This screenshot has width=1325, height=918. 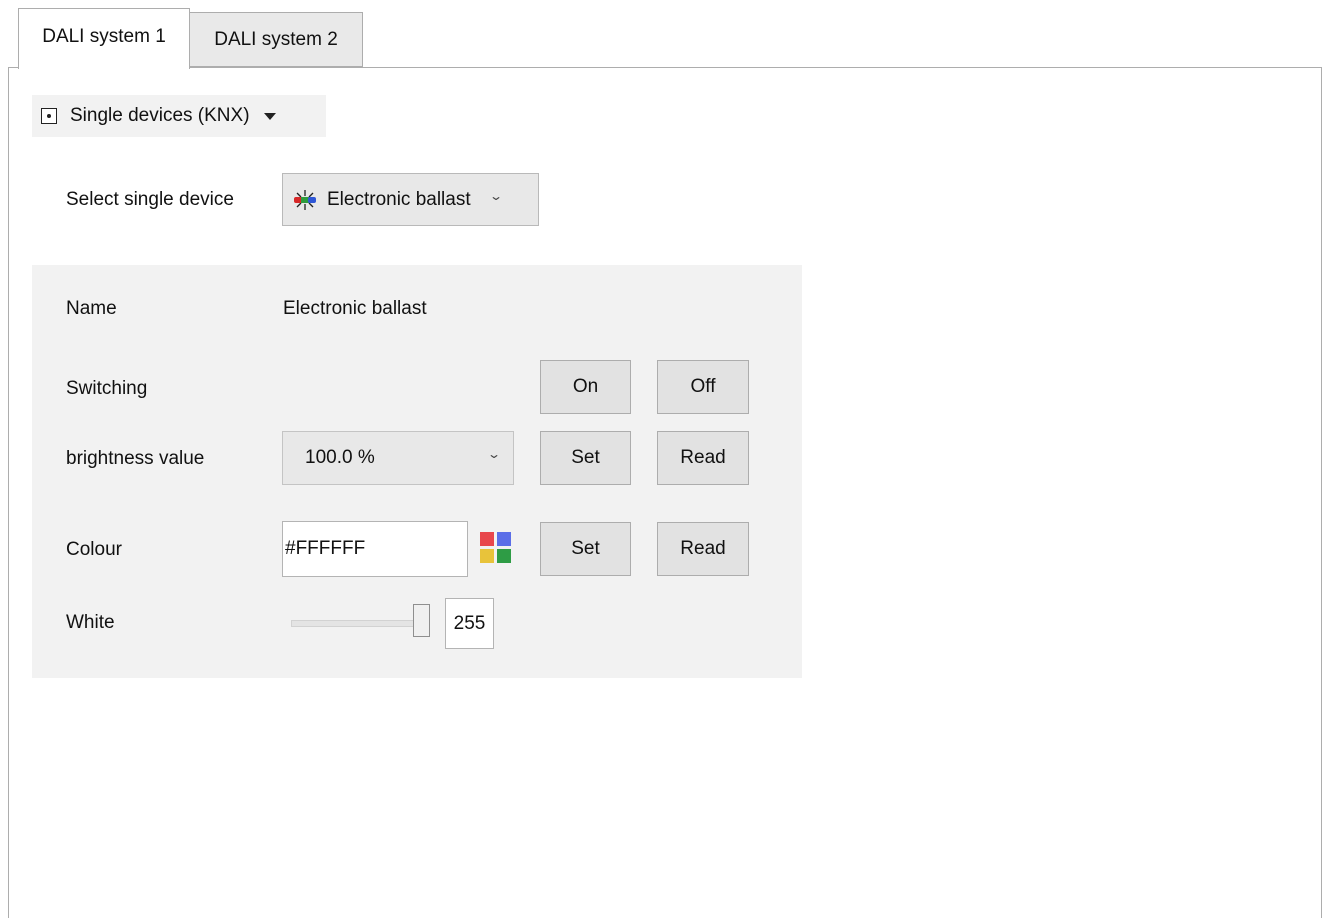 What do you see at coordinates (49, 116) in the screenshot?
I see `single-device-icon` at bounding box center [49, 116].